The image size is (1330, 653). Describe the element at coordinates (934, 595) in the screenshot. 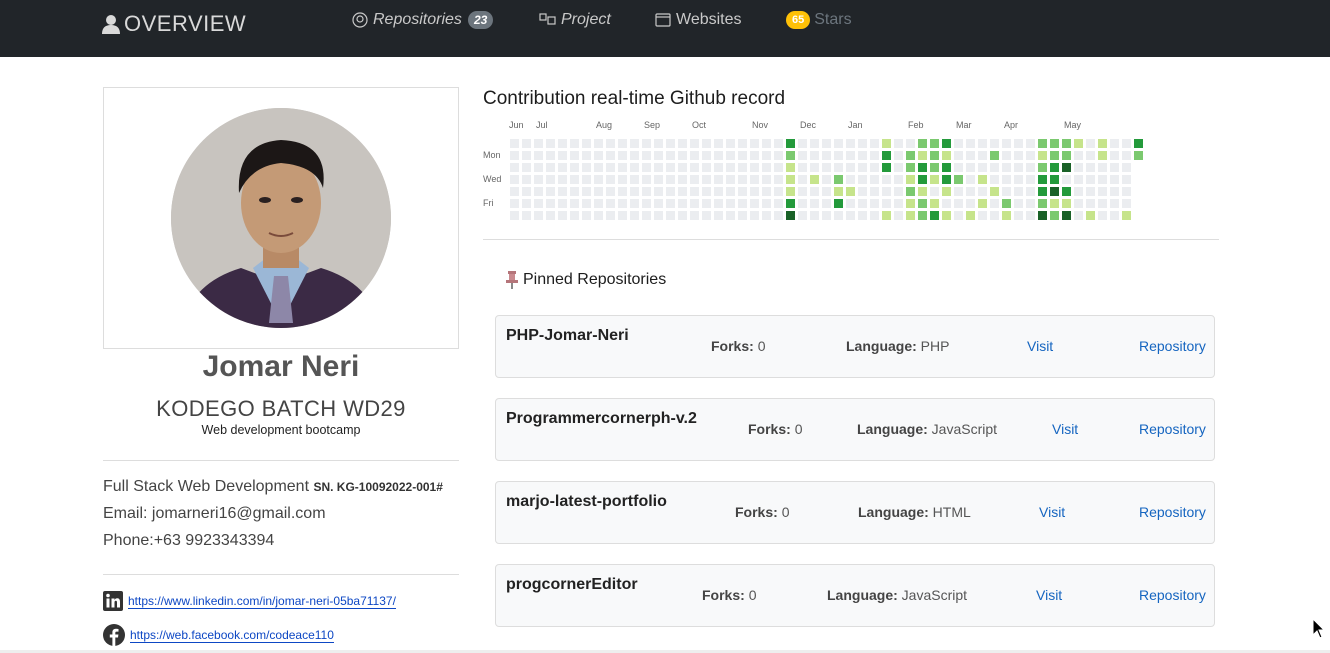

I see `language-value: JavaScript` at that location.